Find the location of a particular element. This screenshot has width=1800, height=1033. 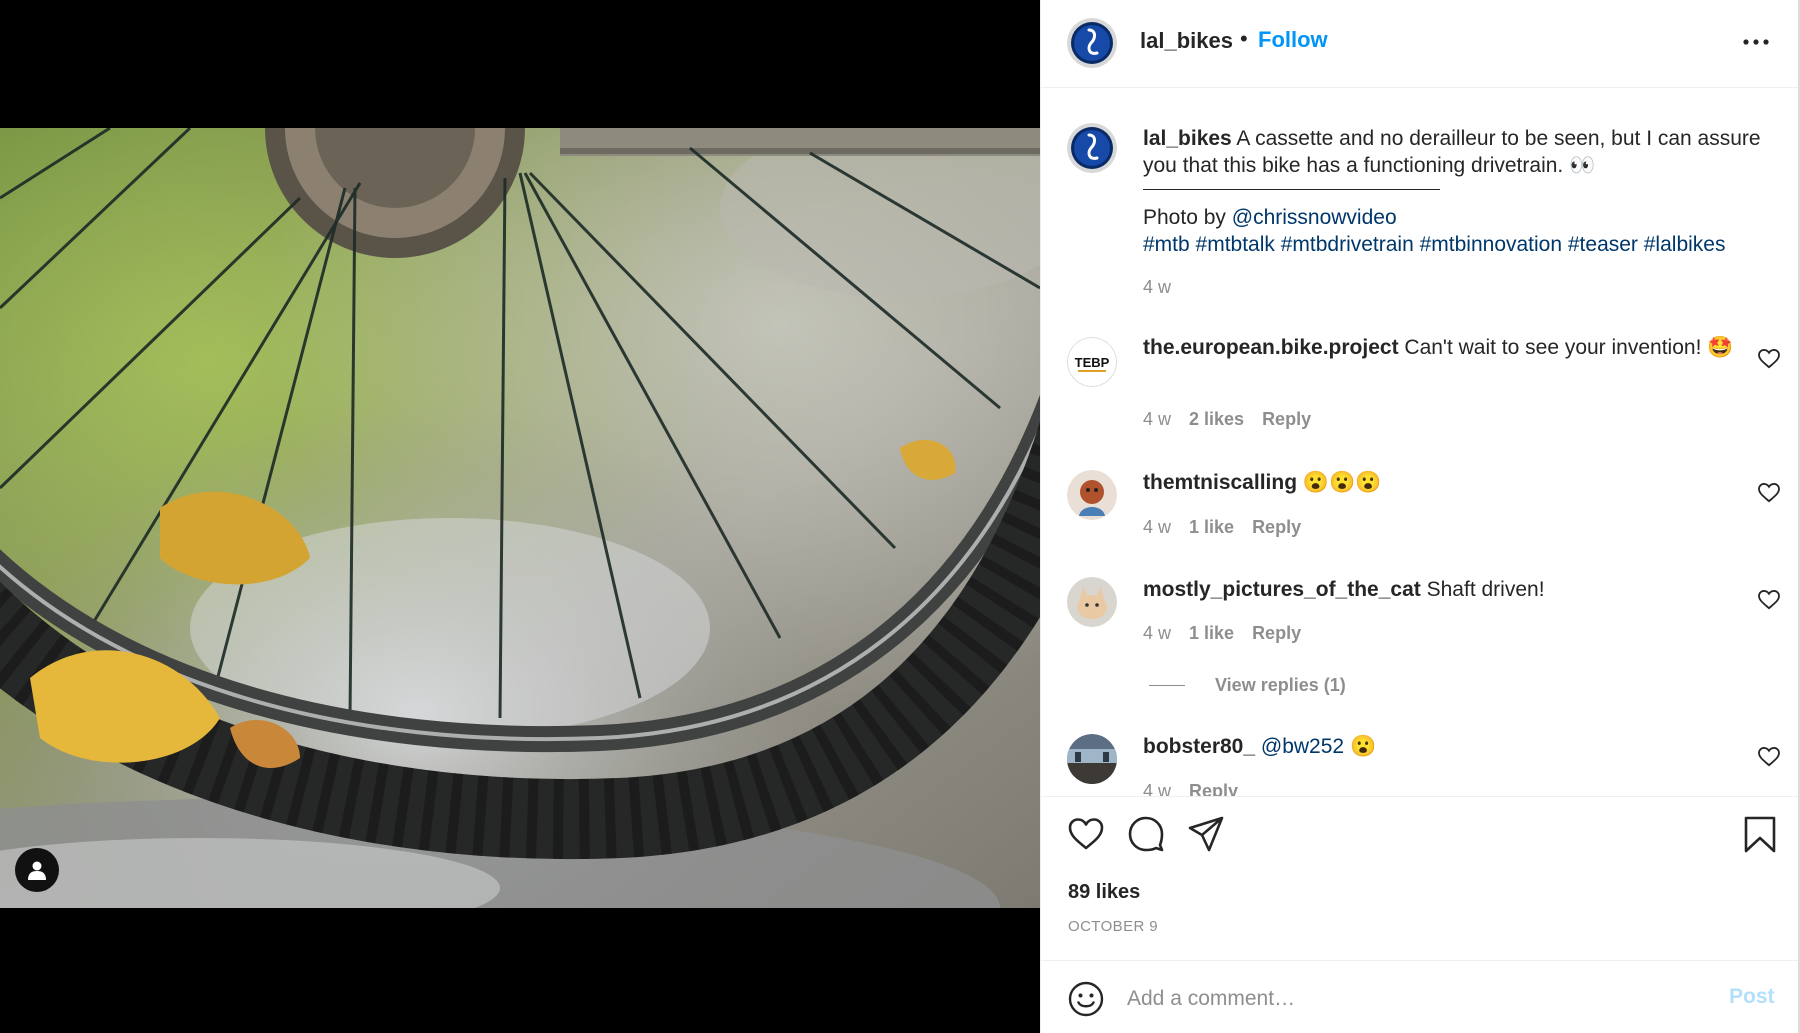

comment-text: 😮😮😮 is located at coordinates (1342, 482).